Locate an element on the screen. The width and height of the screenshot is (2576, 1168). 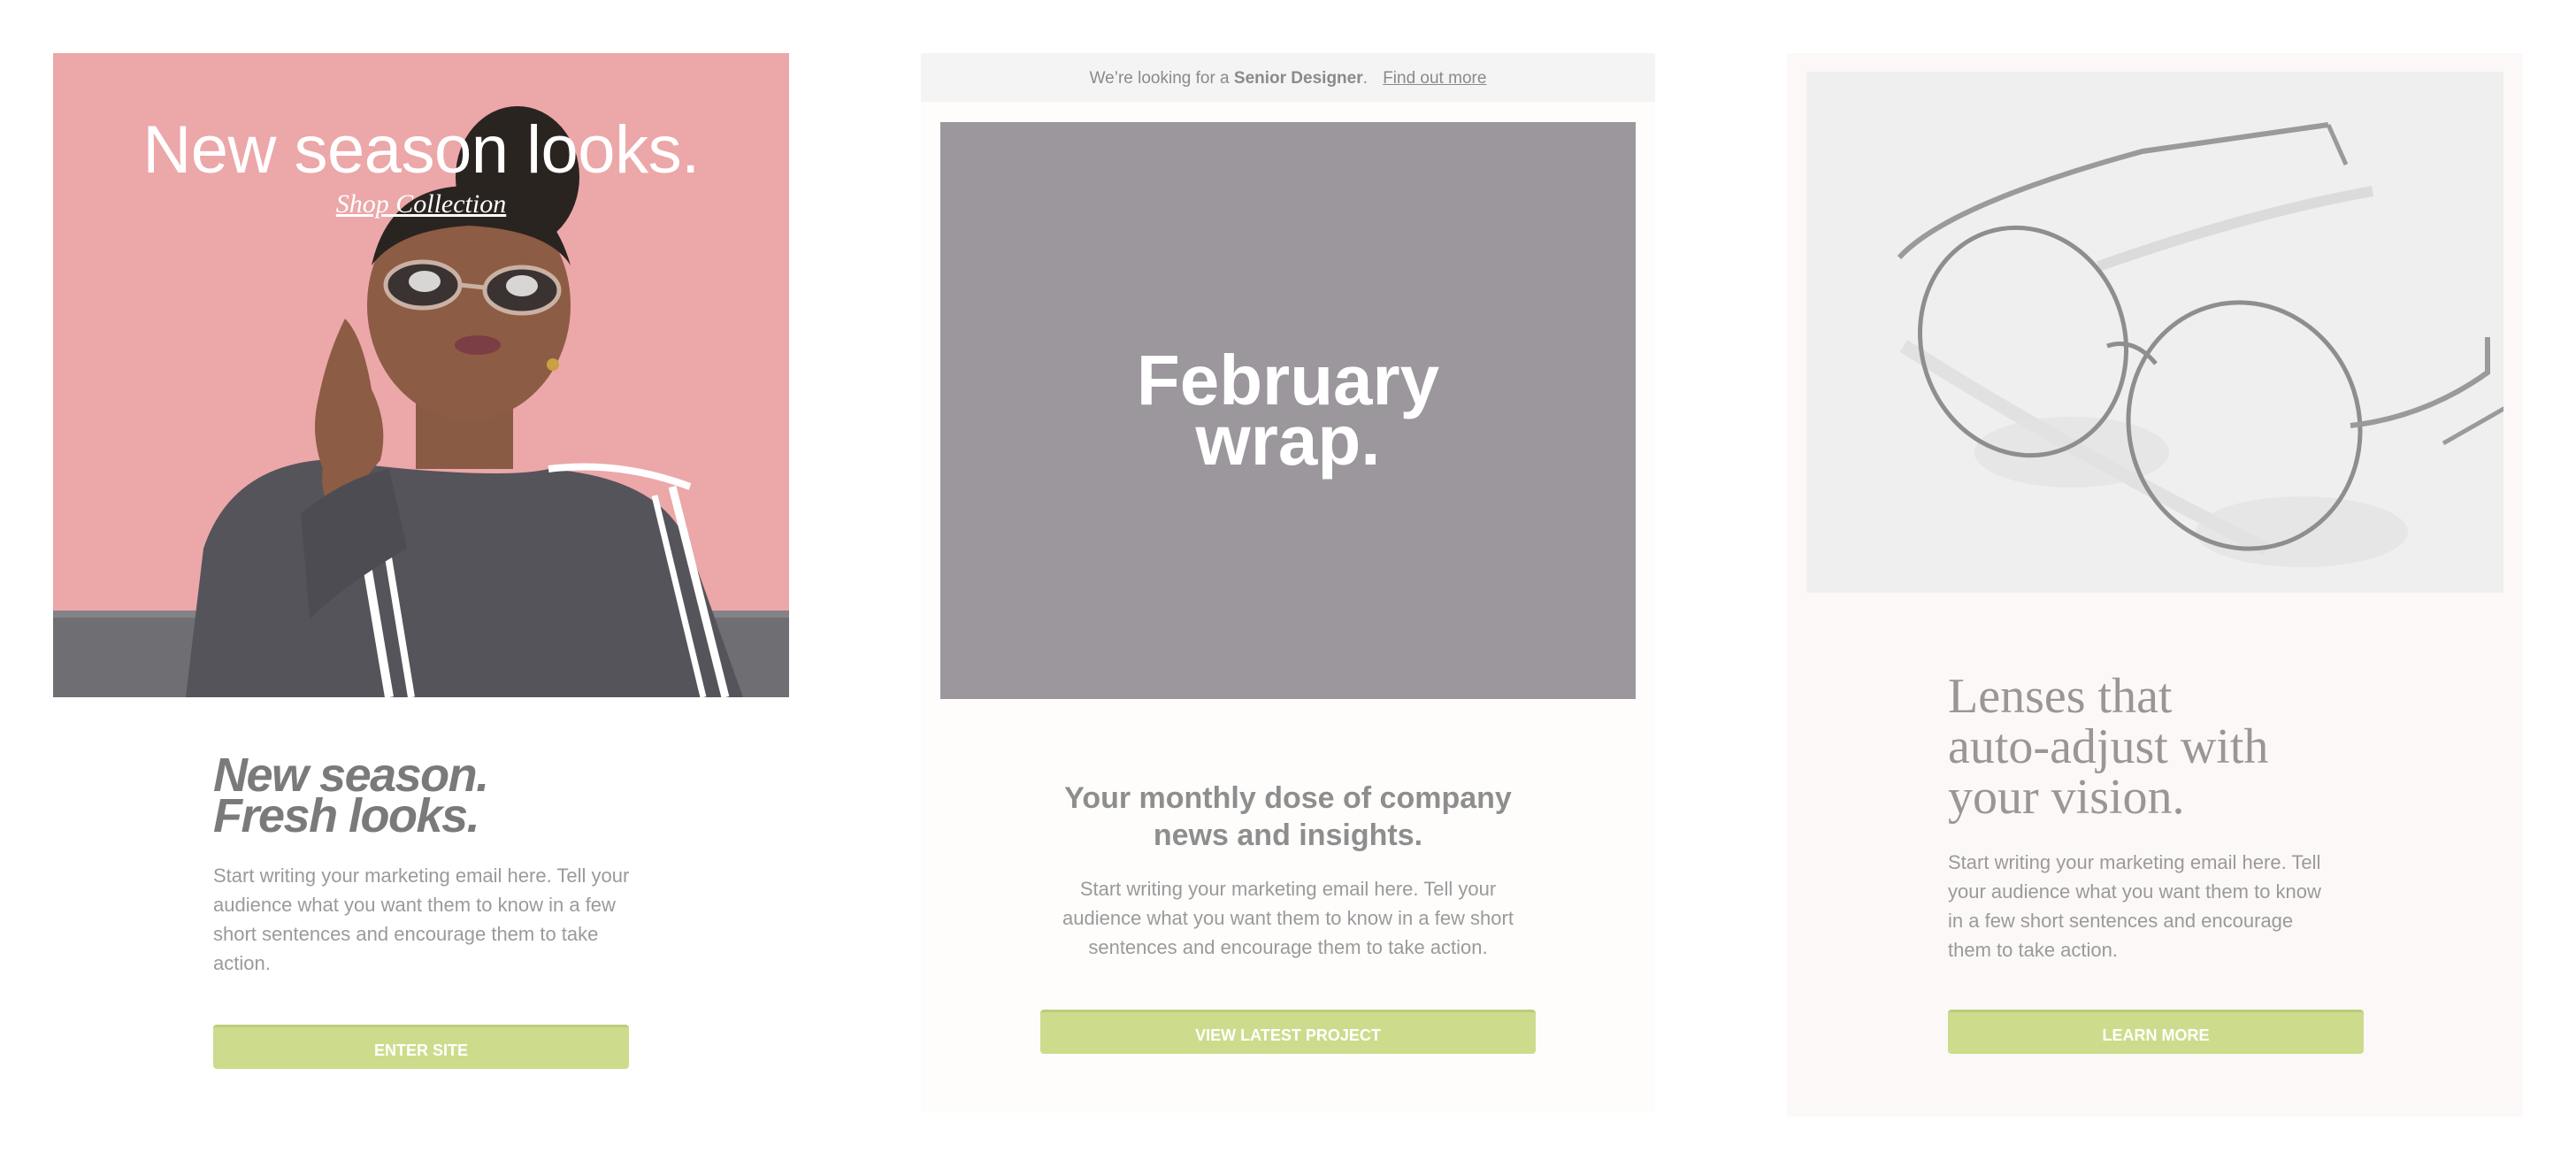
hero-banner: February wrap. is located at coordinates (1288, 410).